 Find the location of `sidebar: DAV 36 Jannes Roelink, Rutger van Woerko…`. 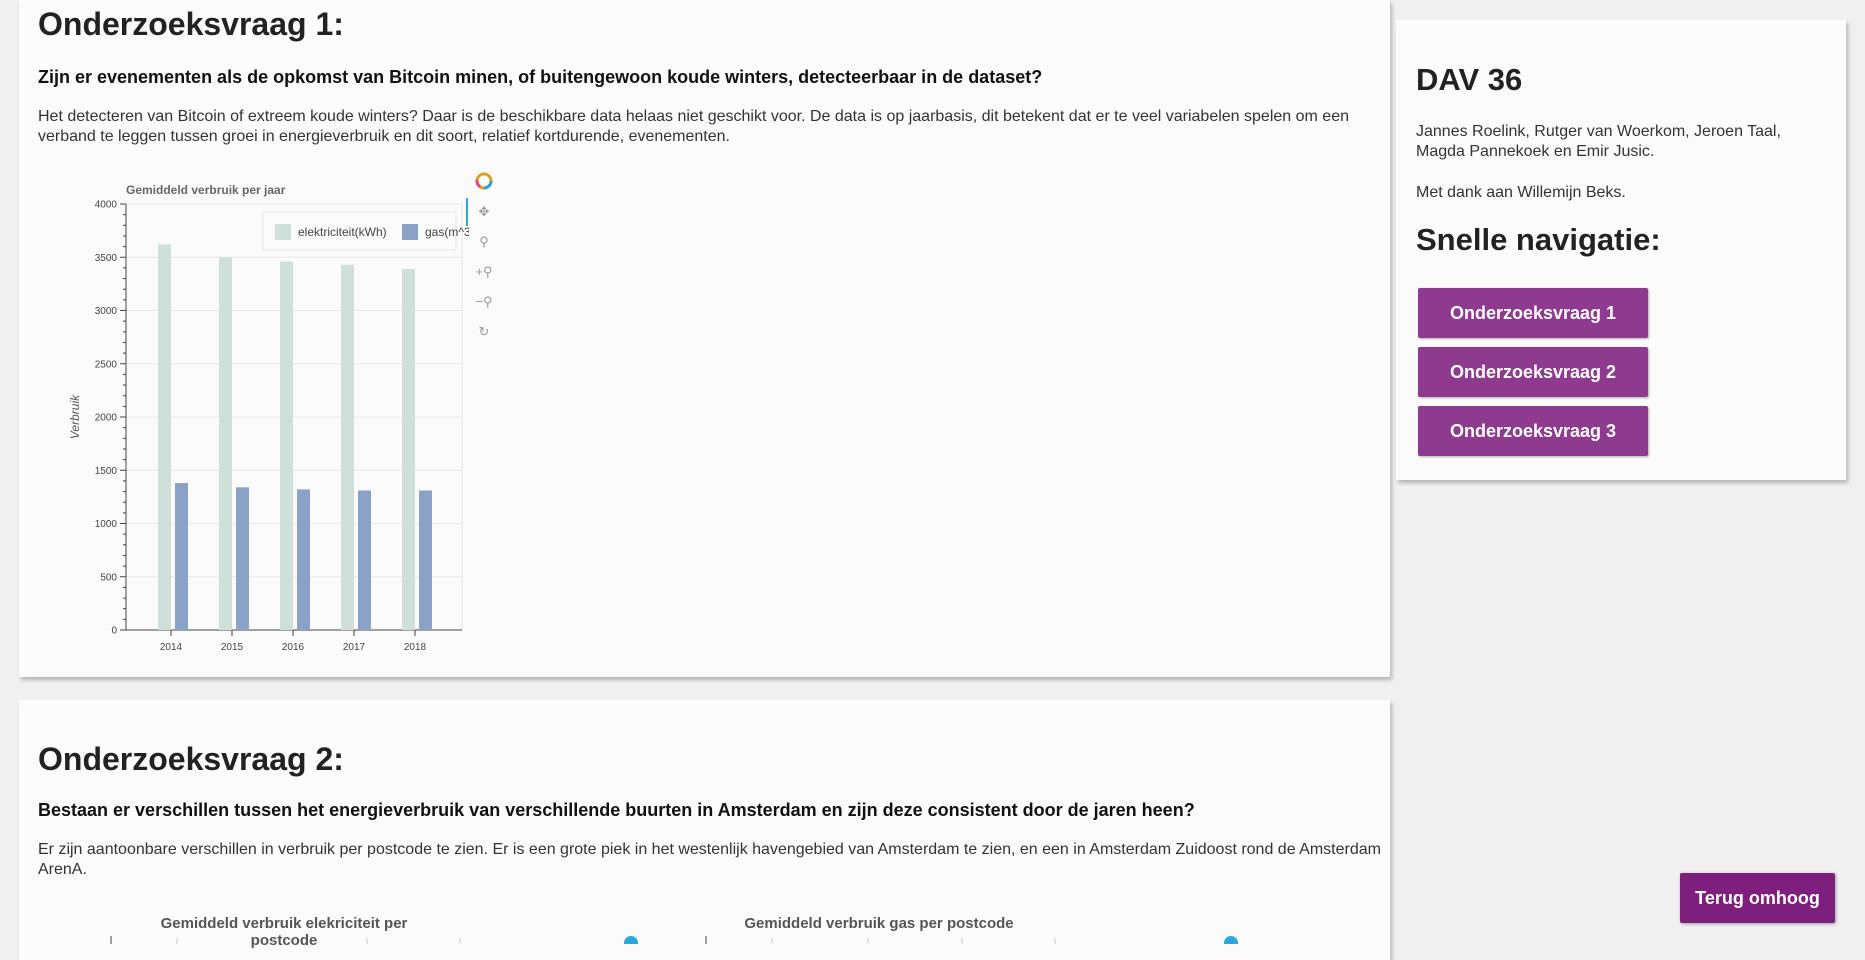

sidebar: DAV 36 Jannes Roelink, Rutger van Woerko… is located at coordinates (1621, 250).